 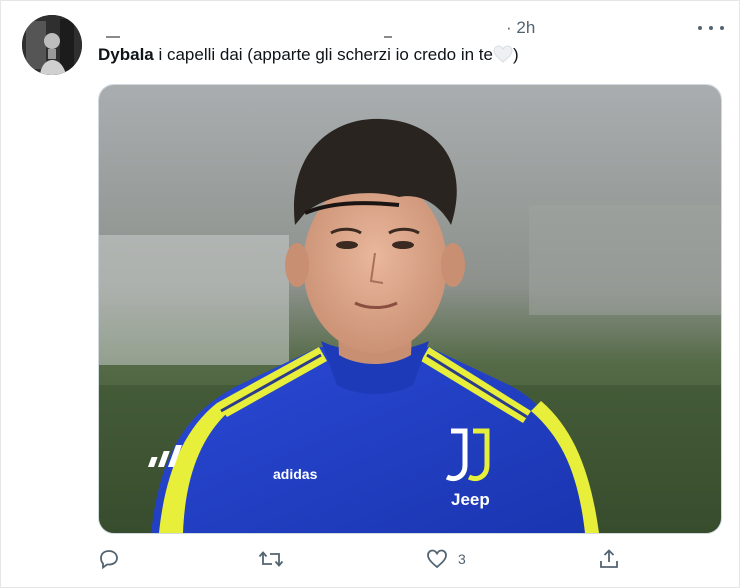 I want to click on tweet-text-bold: Dybala, so click(x=126, y=54).